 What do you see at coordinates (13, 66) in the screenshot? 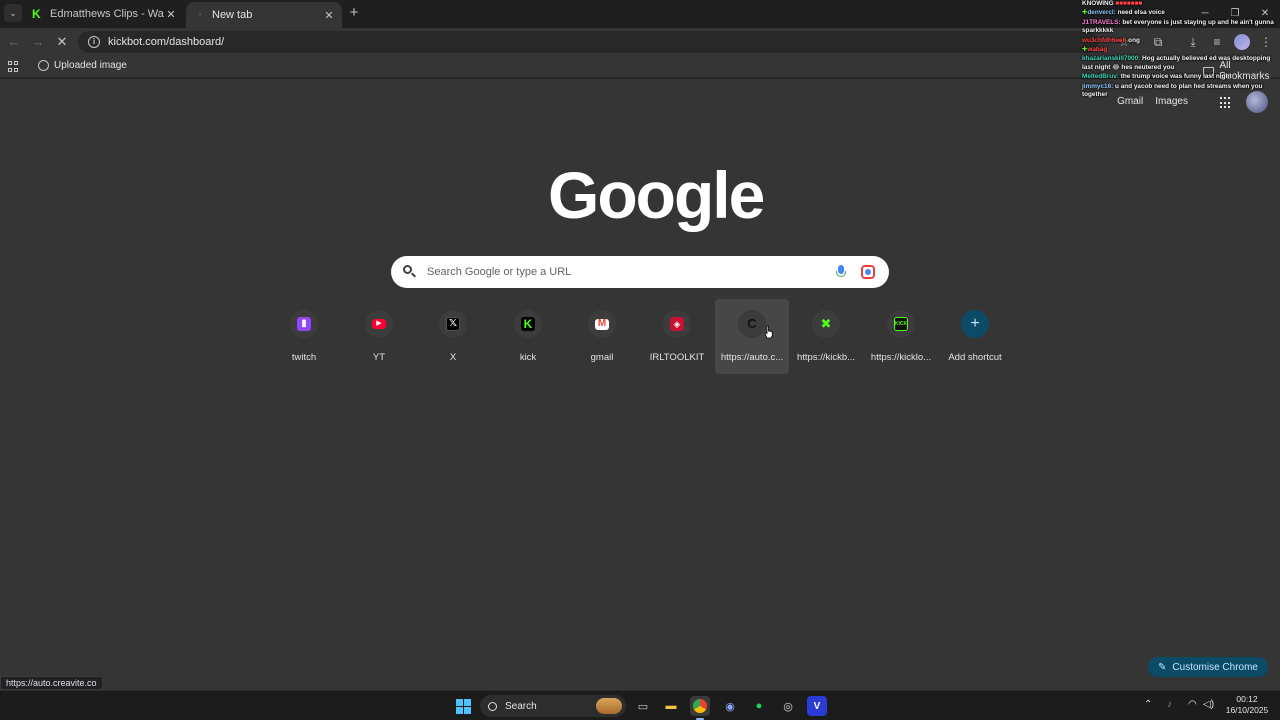
I see `apps-grid-icon` at bounding box center [13, 66].